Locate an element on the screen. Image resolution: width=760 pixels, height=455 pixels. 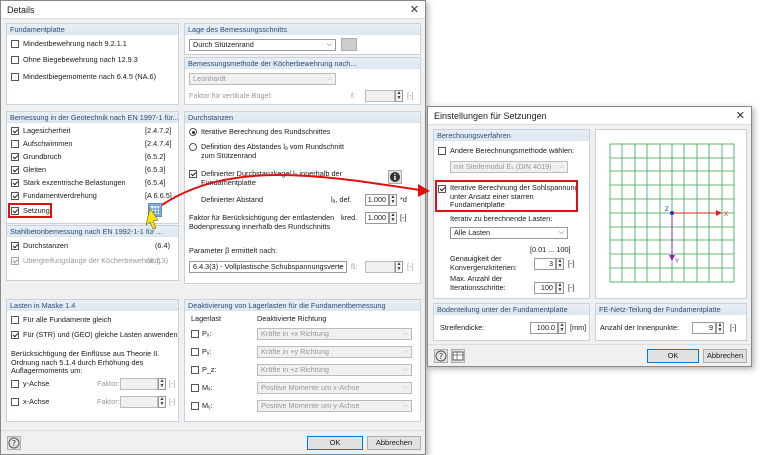
input-beta is located at coordinates (380, 267).